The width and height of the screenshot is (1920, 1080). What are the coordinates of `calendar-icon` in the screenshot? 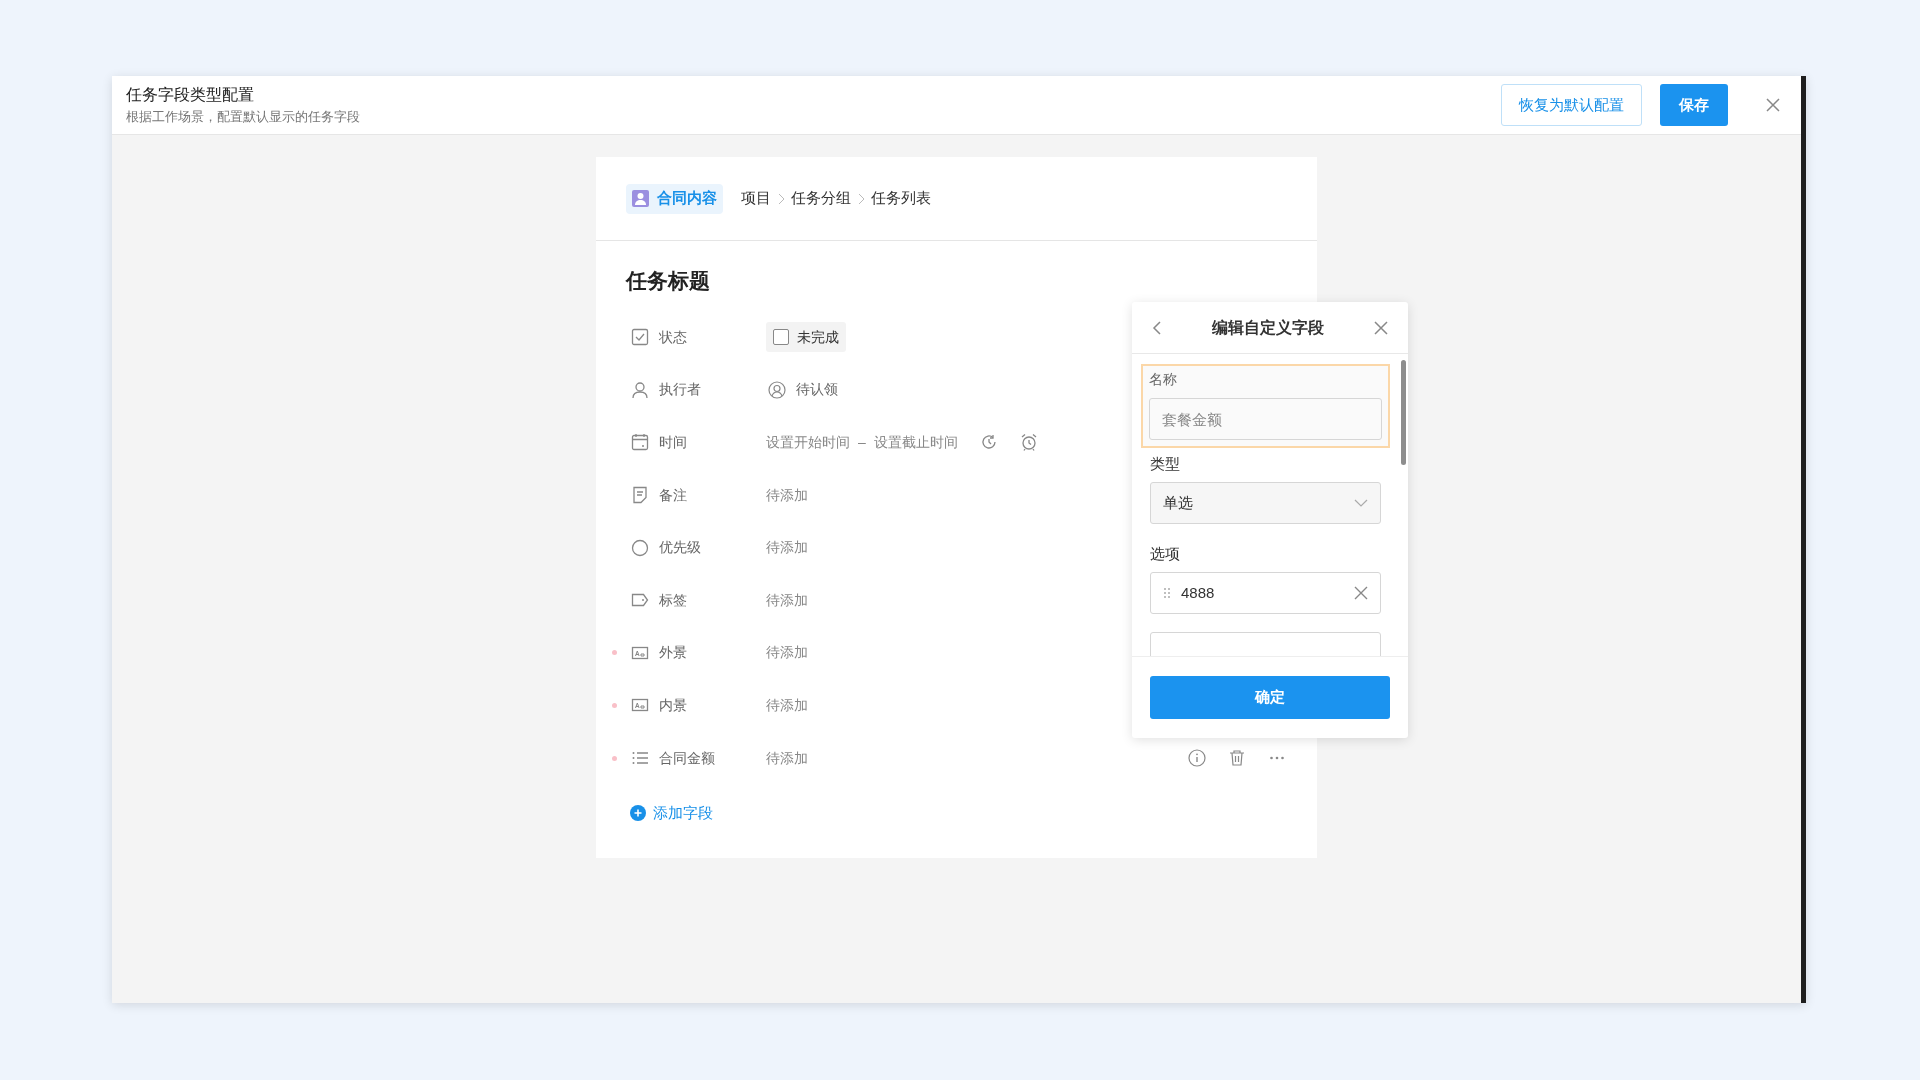 It's located at (640, 442).